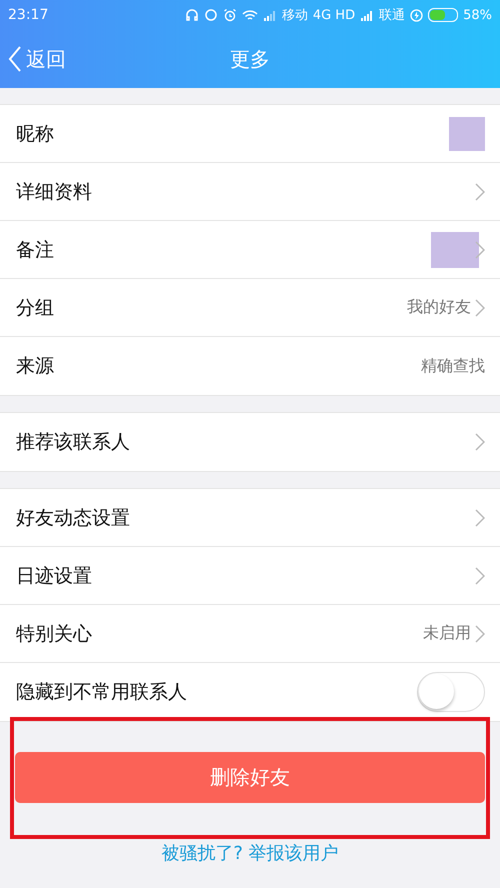  Describe the element at coordinates (229, 15) in the screenshot. I see `alarm-icon` at that location.